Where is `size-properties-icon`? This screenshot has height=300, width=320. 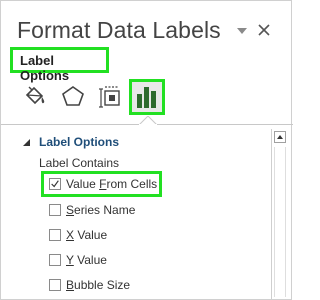 size-properties-icon is located at coordinates (111, 97).